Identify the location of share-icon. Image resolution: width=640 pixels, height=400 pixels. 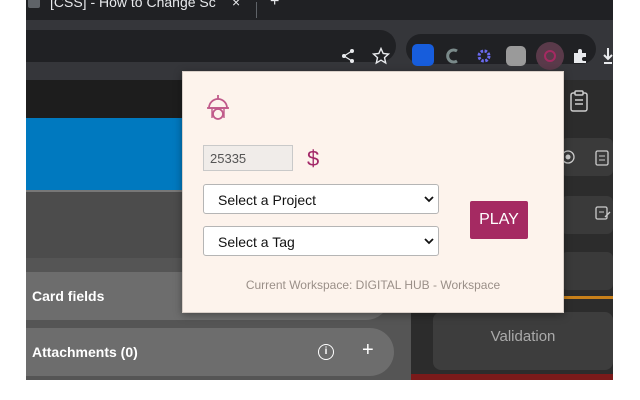
(348, 56).